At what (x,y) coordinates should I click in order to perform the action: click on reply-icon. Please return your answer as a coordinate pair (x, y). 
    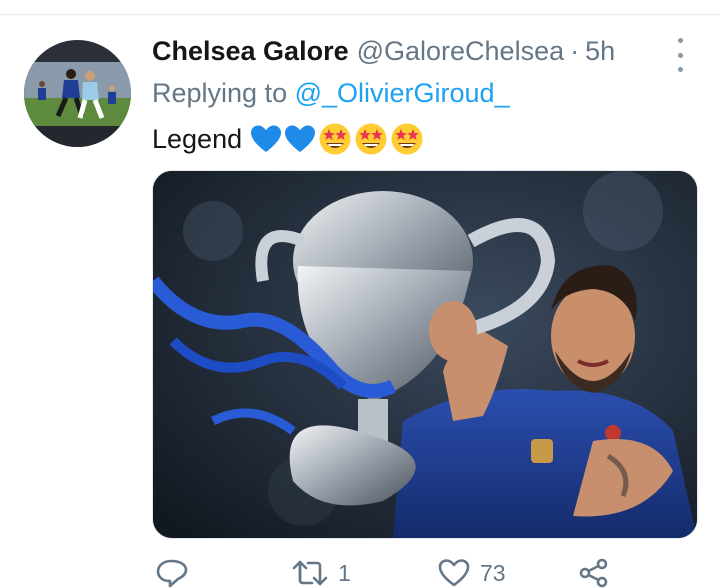
    Looking at the image, I should click on (172, 573).